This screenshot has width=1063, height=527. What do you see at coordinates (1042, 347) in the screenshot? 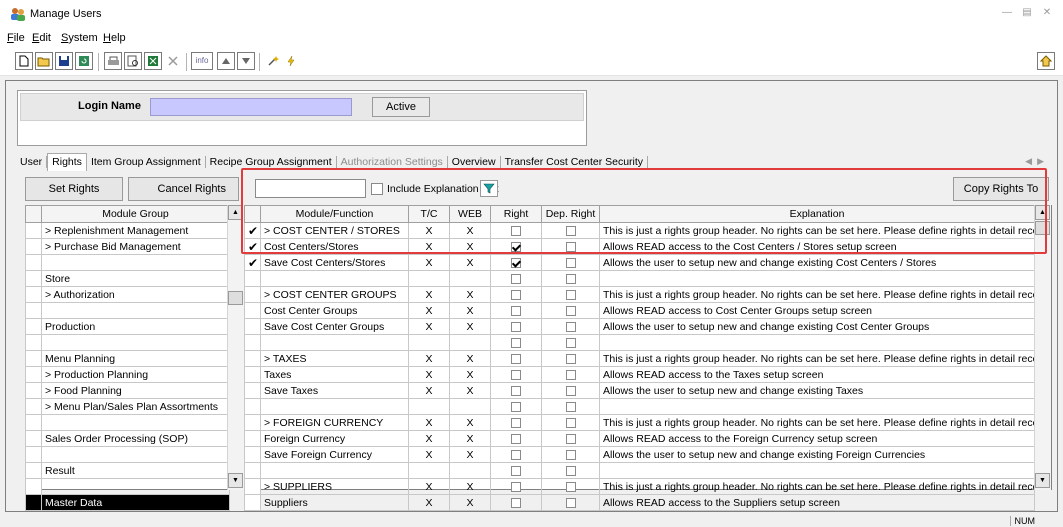
I see `rights-scrollbar: ▲ ▼` at bounding box center [1042, 347].